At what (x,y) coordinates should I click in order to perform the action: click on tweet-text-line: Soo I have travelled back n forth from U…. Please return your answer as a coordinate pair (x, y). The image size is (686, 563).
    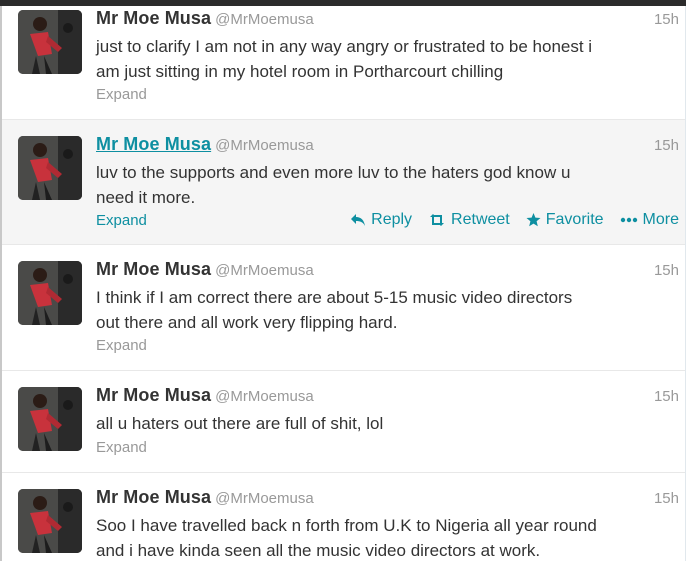
    Looking at the image, I should click on (346, 525).